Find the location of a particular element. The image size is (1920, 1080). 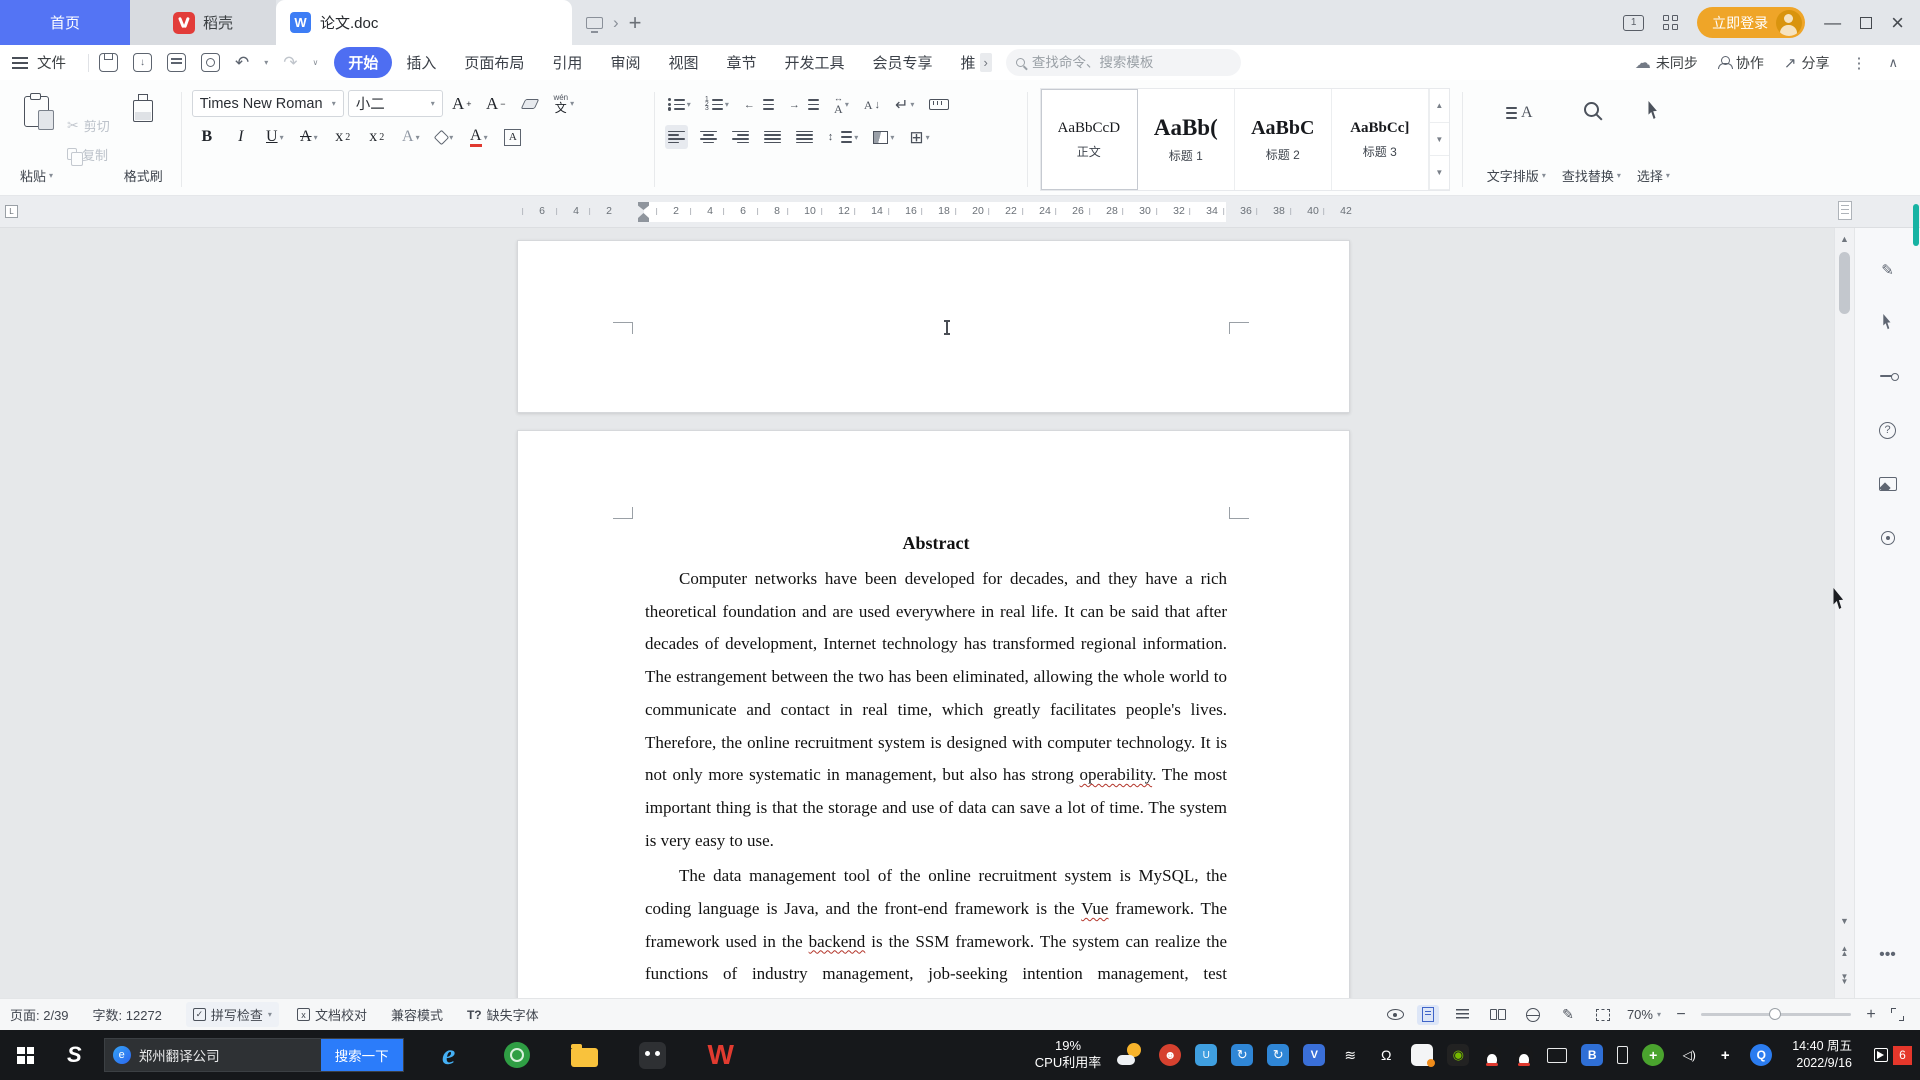

frame-icon is located at coordinates (1603, 1015).